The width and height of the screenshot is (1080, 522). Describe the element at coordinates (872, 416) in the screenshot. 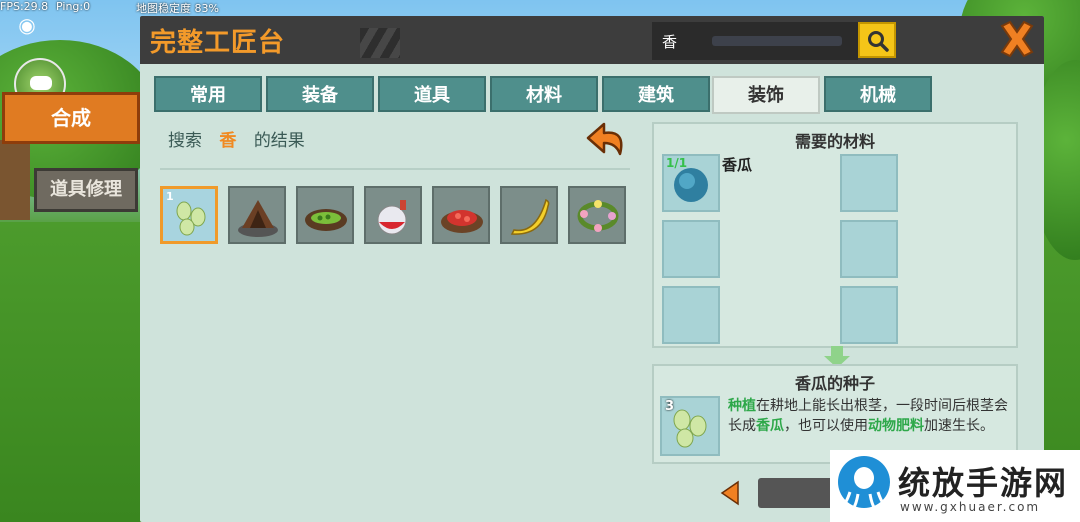

I see `product-description: 种植在耕地上能长出根茎，一段时间后根茎会长成香瓜，也可以使用动物肥料加速生长。` at that location.